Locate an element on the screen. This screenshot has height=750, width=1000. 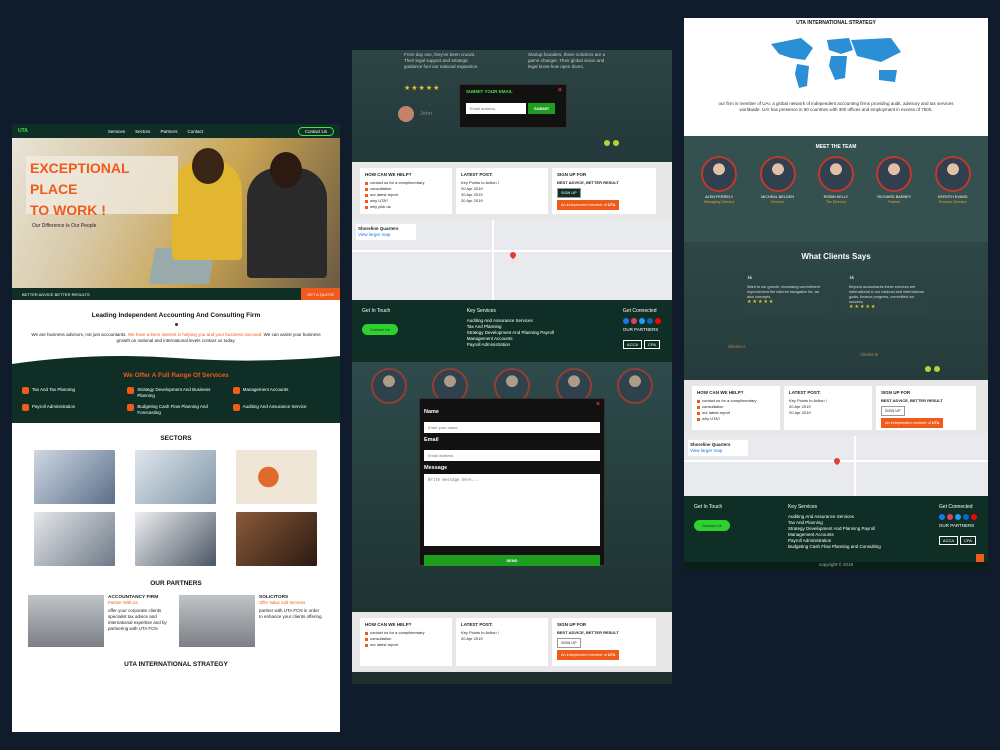
service-management: Management Accounts is located at coordinates (281, 392).